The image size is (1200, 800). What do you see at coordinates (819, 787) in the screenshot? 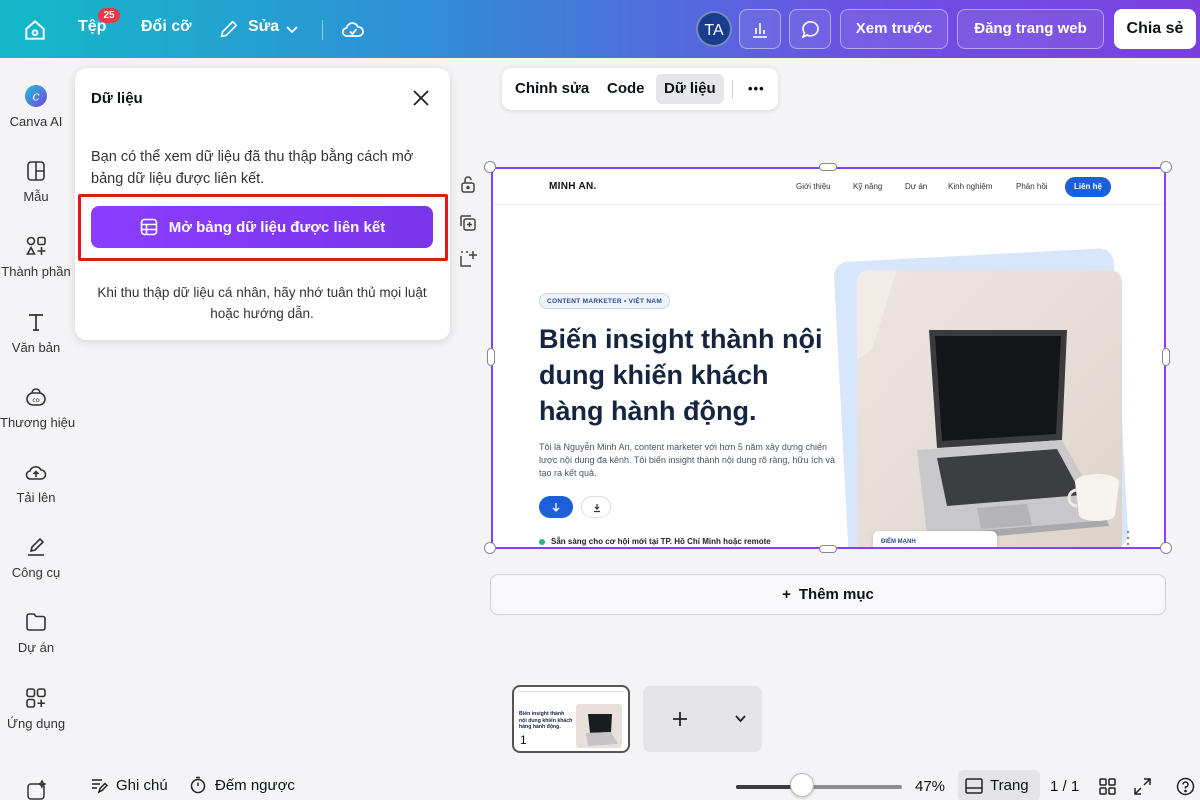
I see `zoom-slider` at bounding box center [819, 787].